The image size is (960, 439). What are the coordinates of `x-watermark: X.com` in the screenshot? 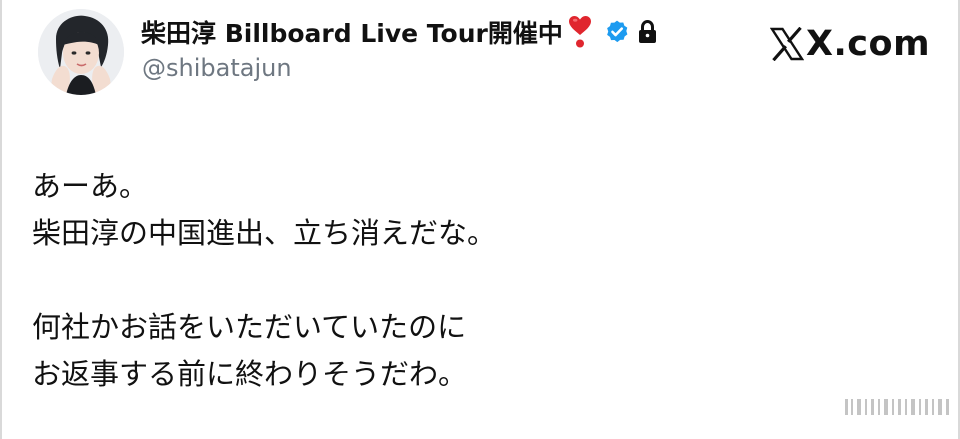 It's located at (850, 44).